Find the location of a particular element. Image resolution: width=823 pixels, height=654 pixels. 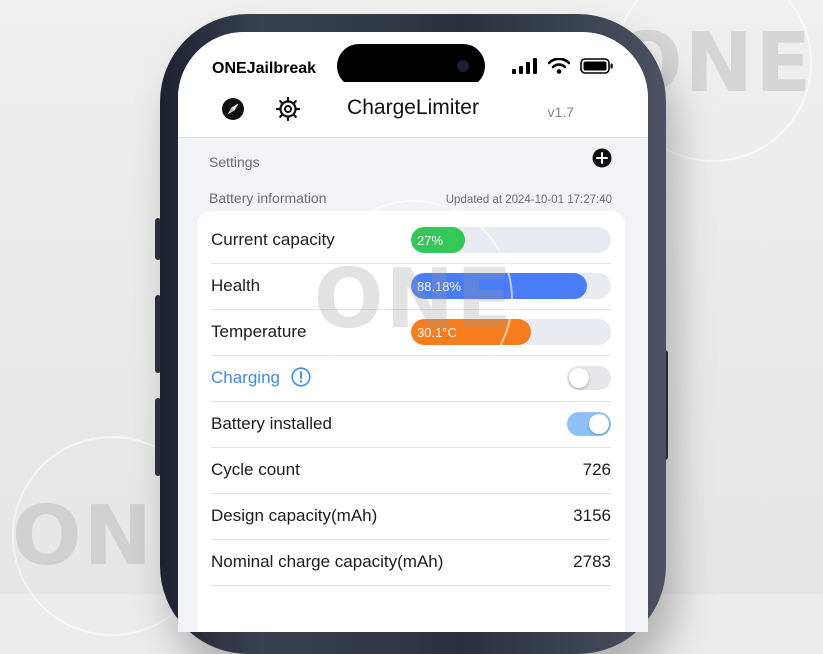

row-nominal-capacity: Nominal charge capacity(mAh) 2783 is located at coordinates (411, 562).